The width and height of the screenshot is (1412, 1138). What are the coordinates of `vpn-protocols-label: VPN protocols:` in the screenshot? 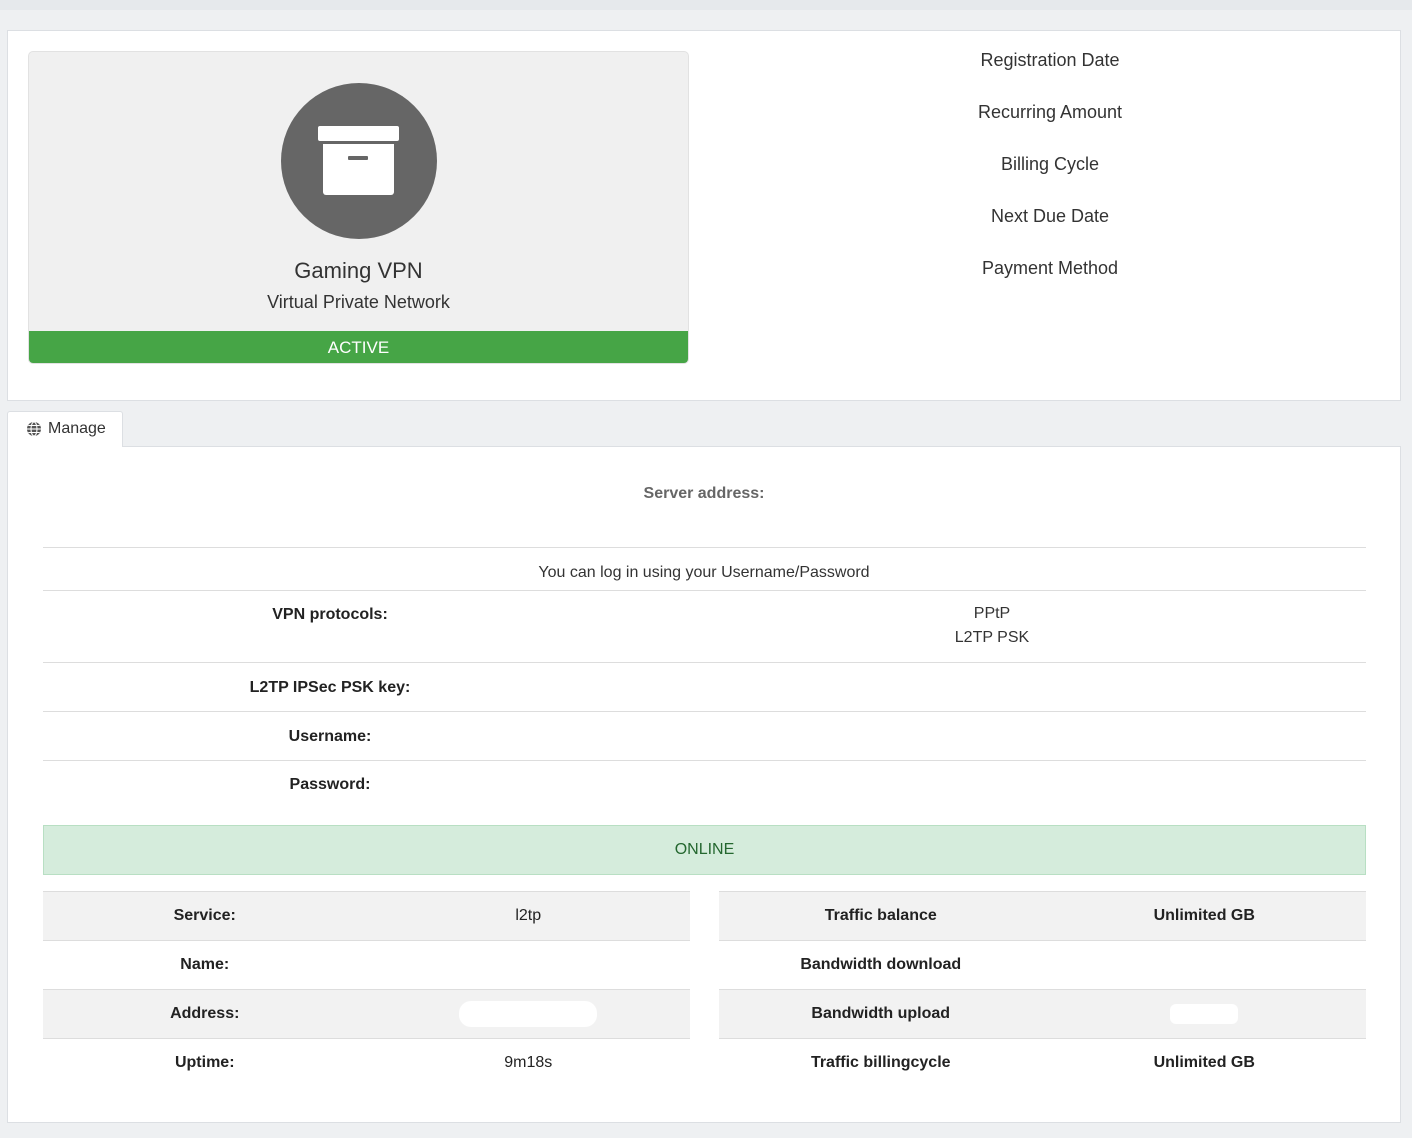 It's located at (330, 614).